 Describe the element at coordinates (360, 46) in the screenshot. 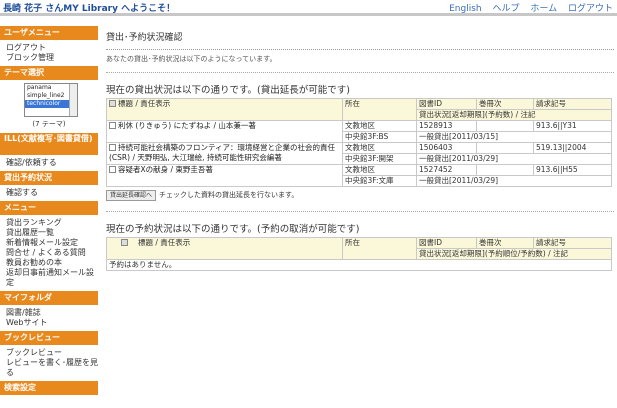

I see `title-divider` at that location.